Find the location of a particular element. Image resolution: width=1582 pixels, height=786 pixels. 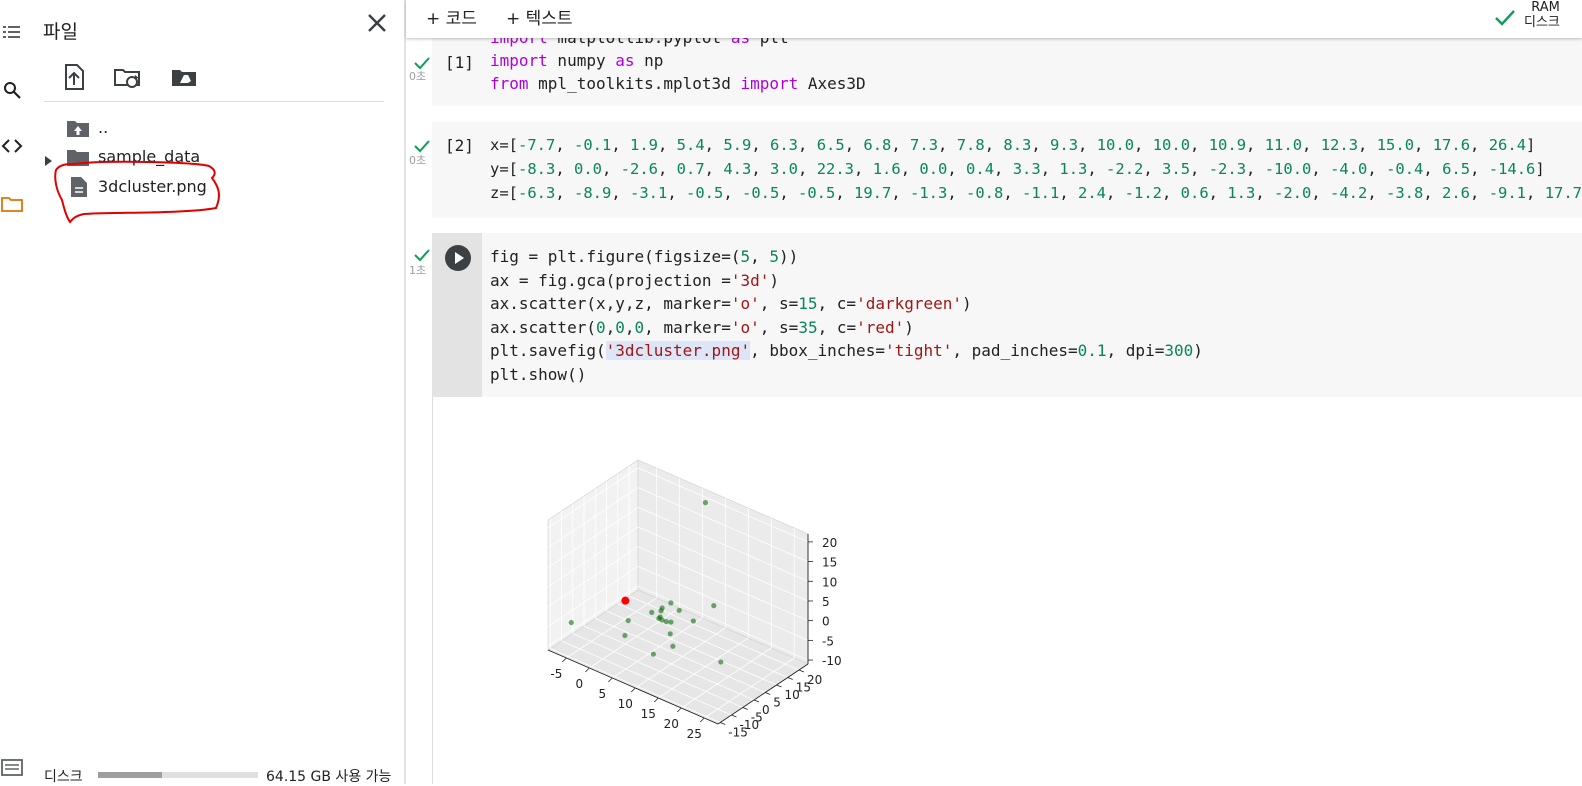

code-line: plt.show() is located at coordinates (538, 375).